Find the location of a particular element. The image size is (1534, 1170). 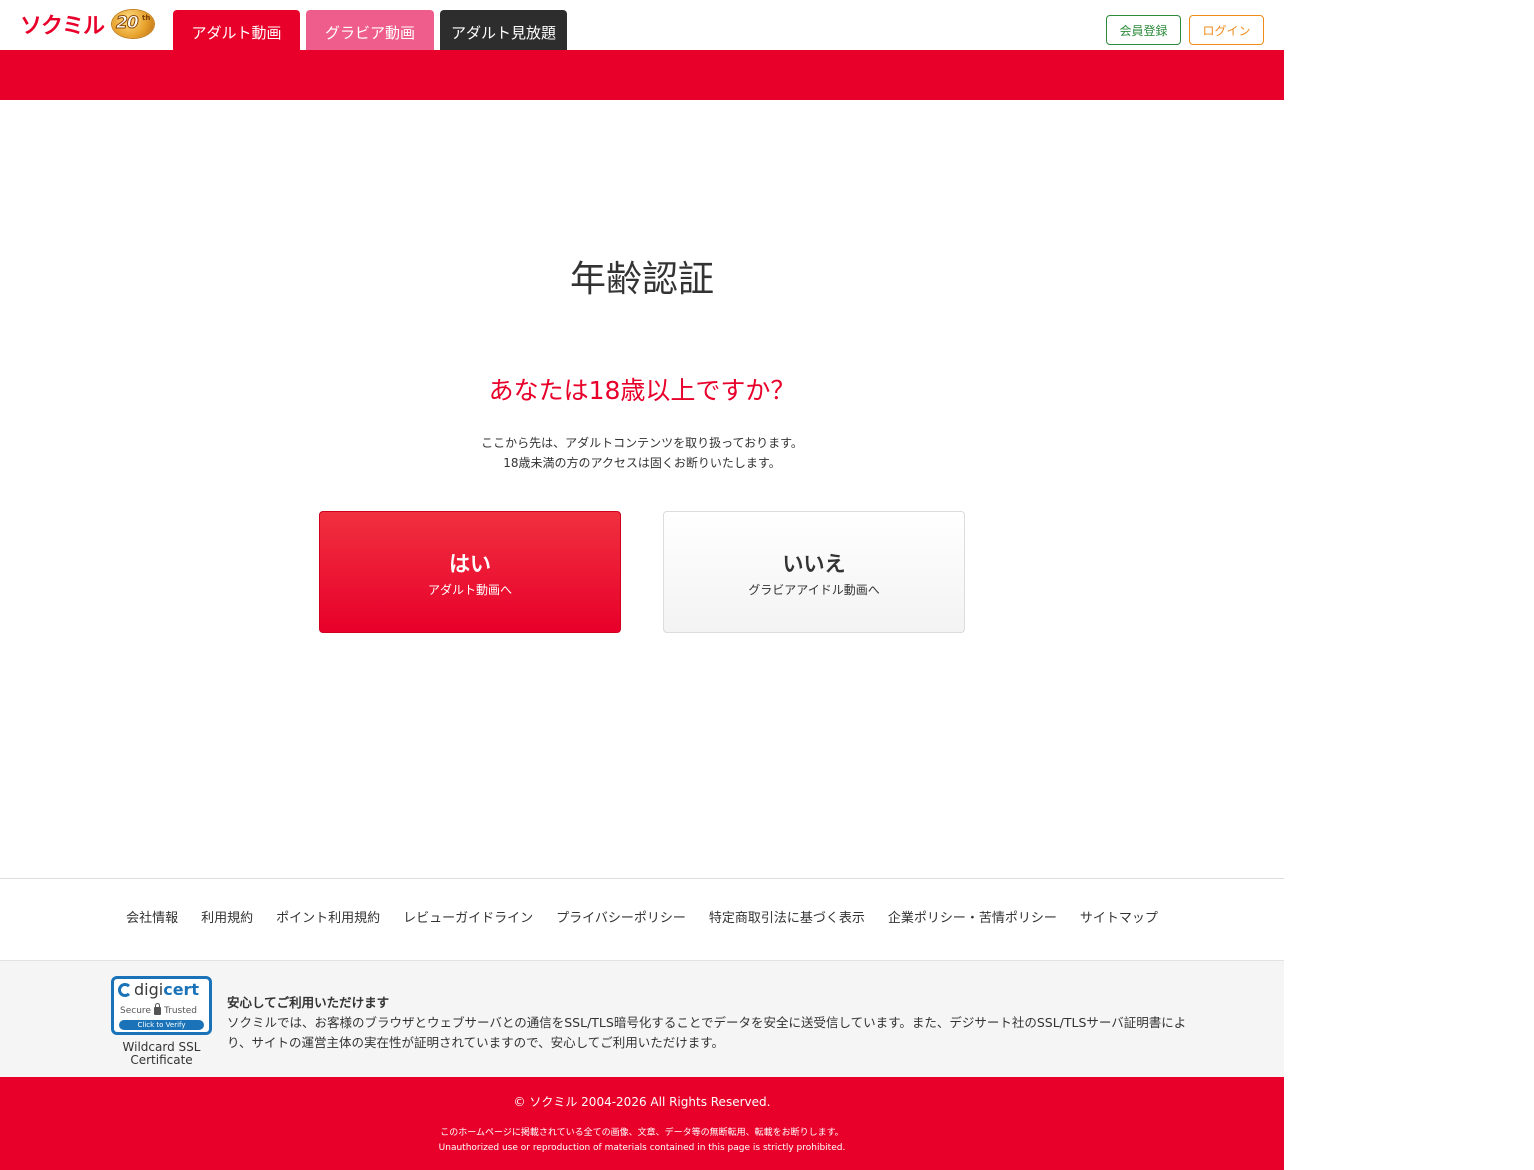

category-tabs: アダルト動画 グラビア動画 アダルト見放題 is located at coordinates (370, 30).